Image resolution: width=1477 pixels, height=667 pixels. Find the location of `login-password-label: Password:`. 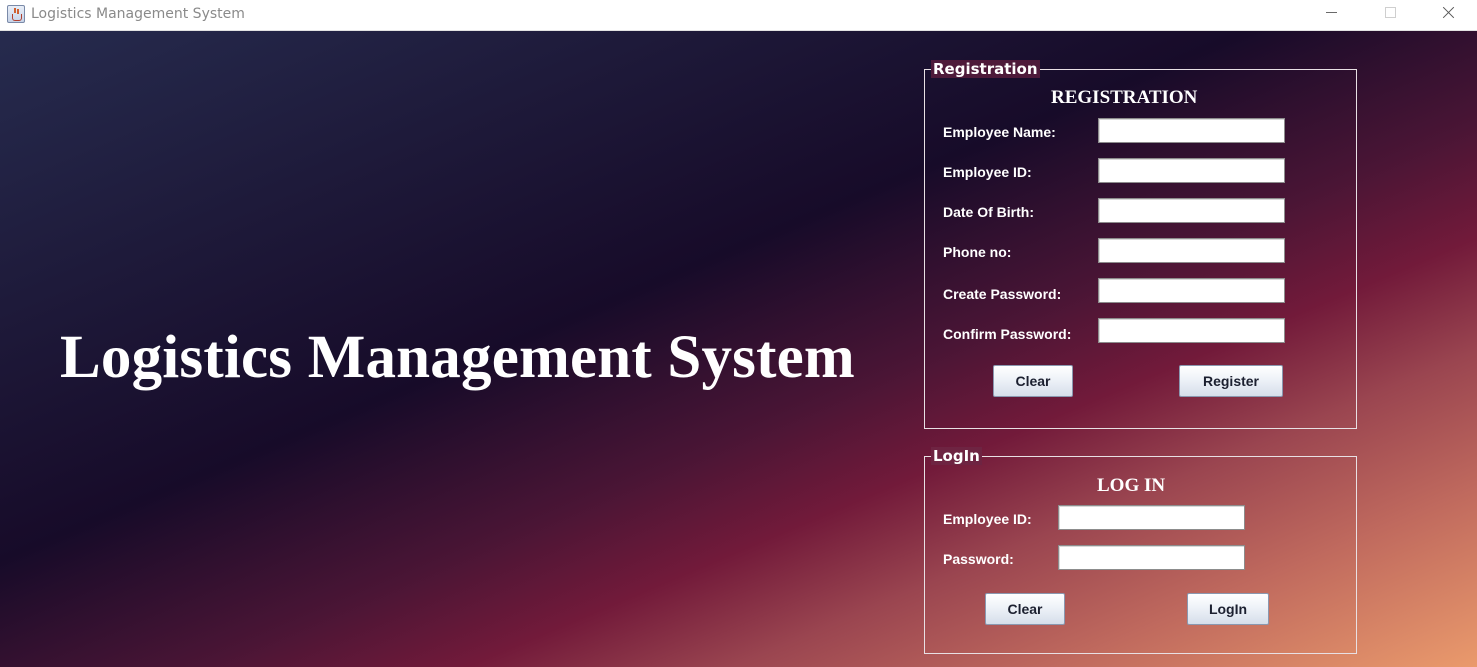

login-password-label: Password: is located at coordinates (978, 559).